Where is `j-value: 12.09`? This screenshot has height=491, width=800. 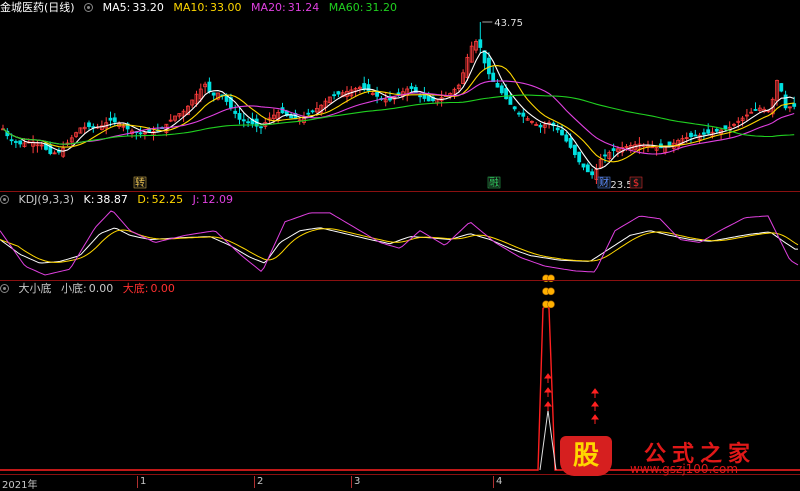
j-value: 12.09 is located at coordinates (217, 199).